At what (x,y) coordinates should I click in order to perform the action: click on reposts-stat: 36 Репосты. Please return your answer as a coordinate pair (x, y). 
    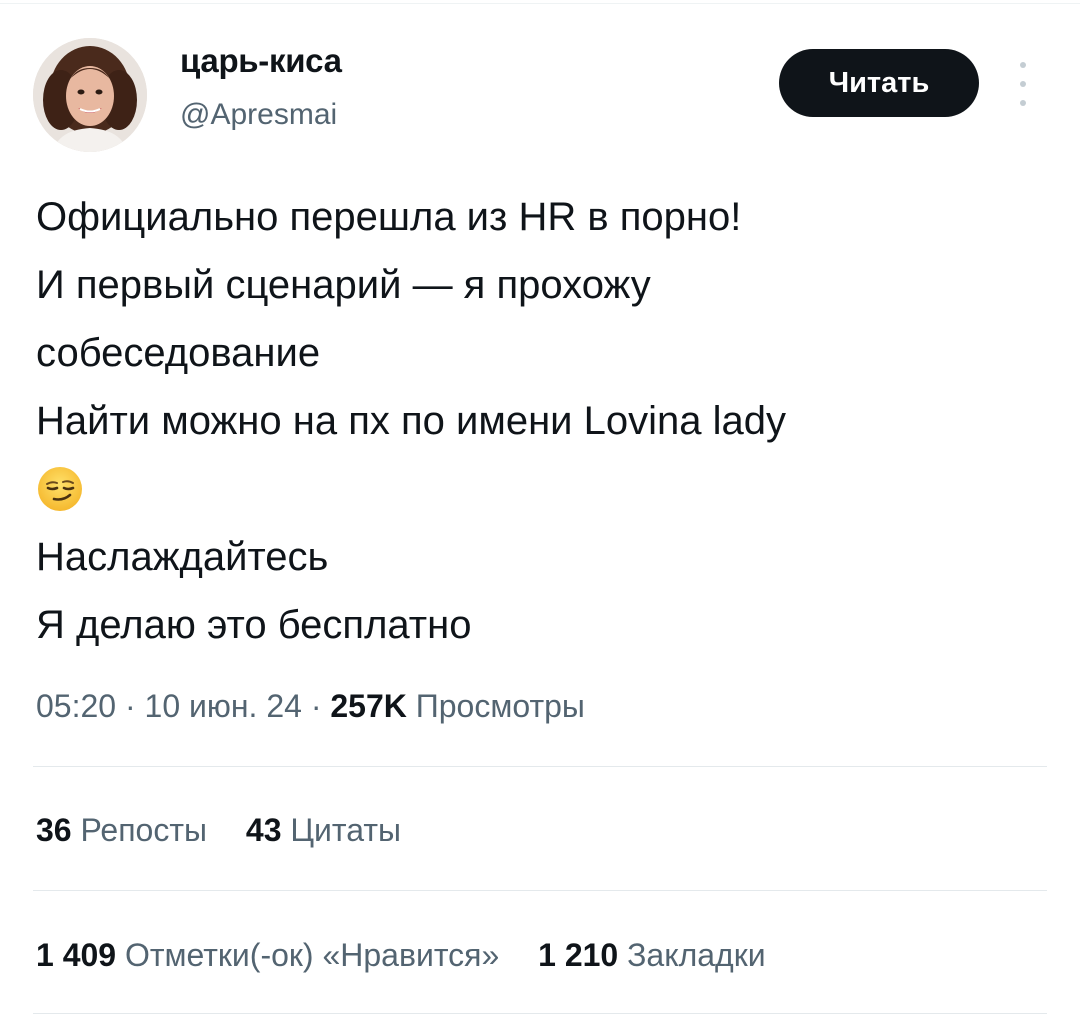
    Looking at the image, I should click on (121, 830).